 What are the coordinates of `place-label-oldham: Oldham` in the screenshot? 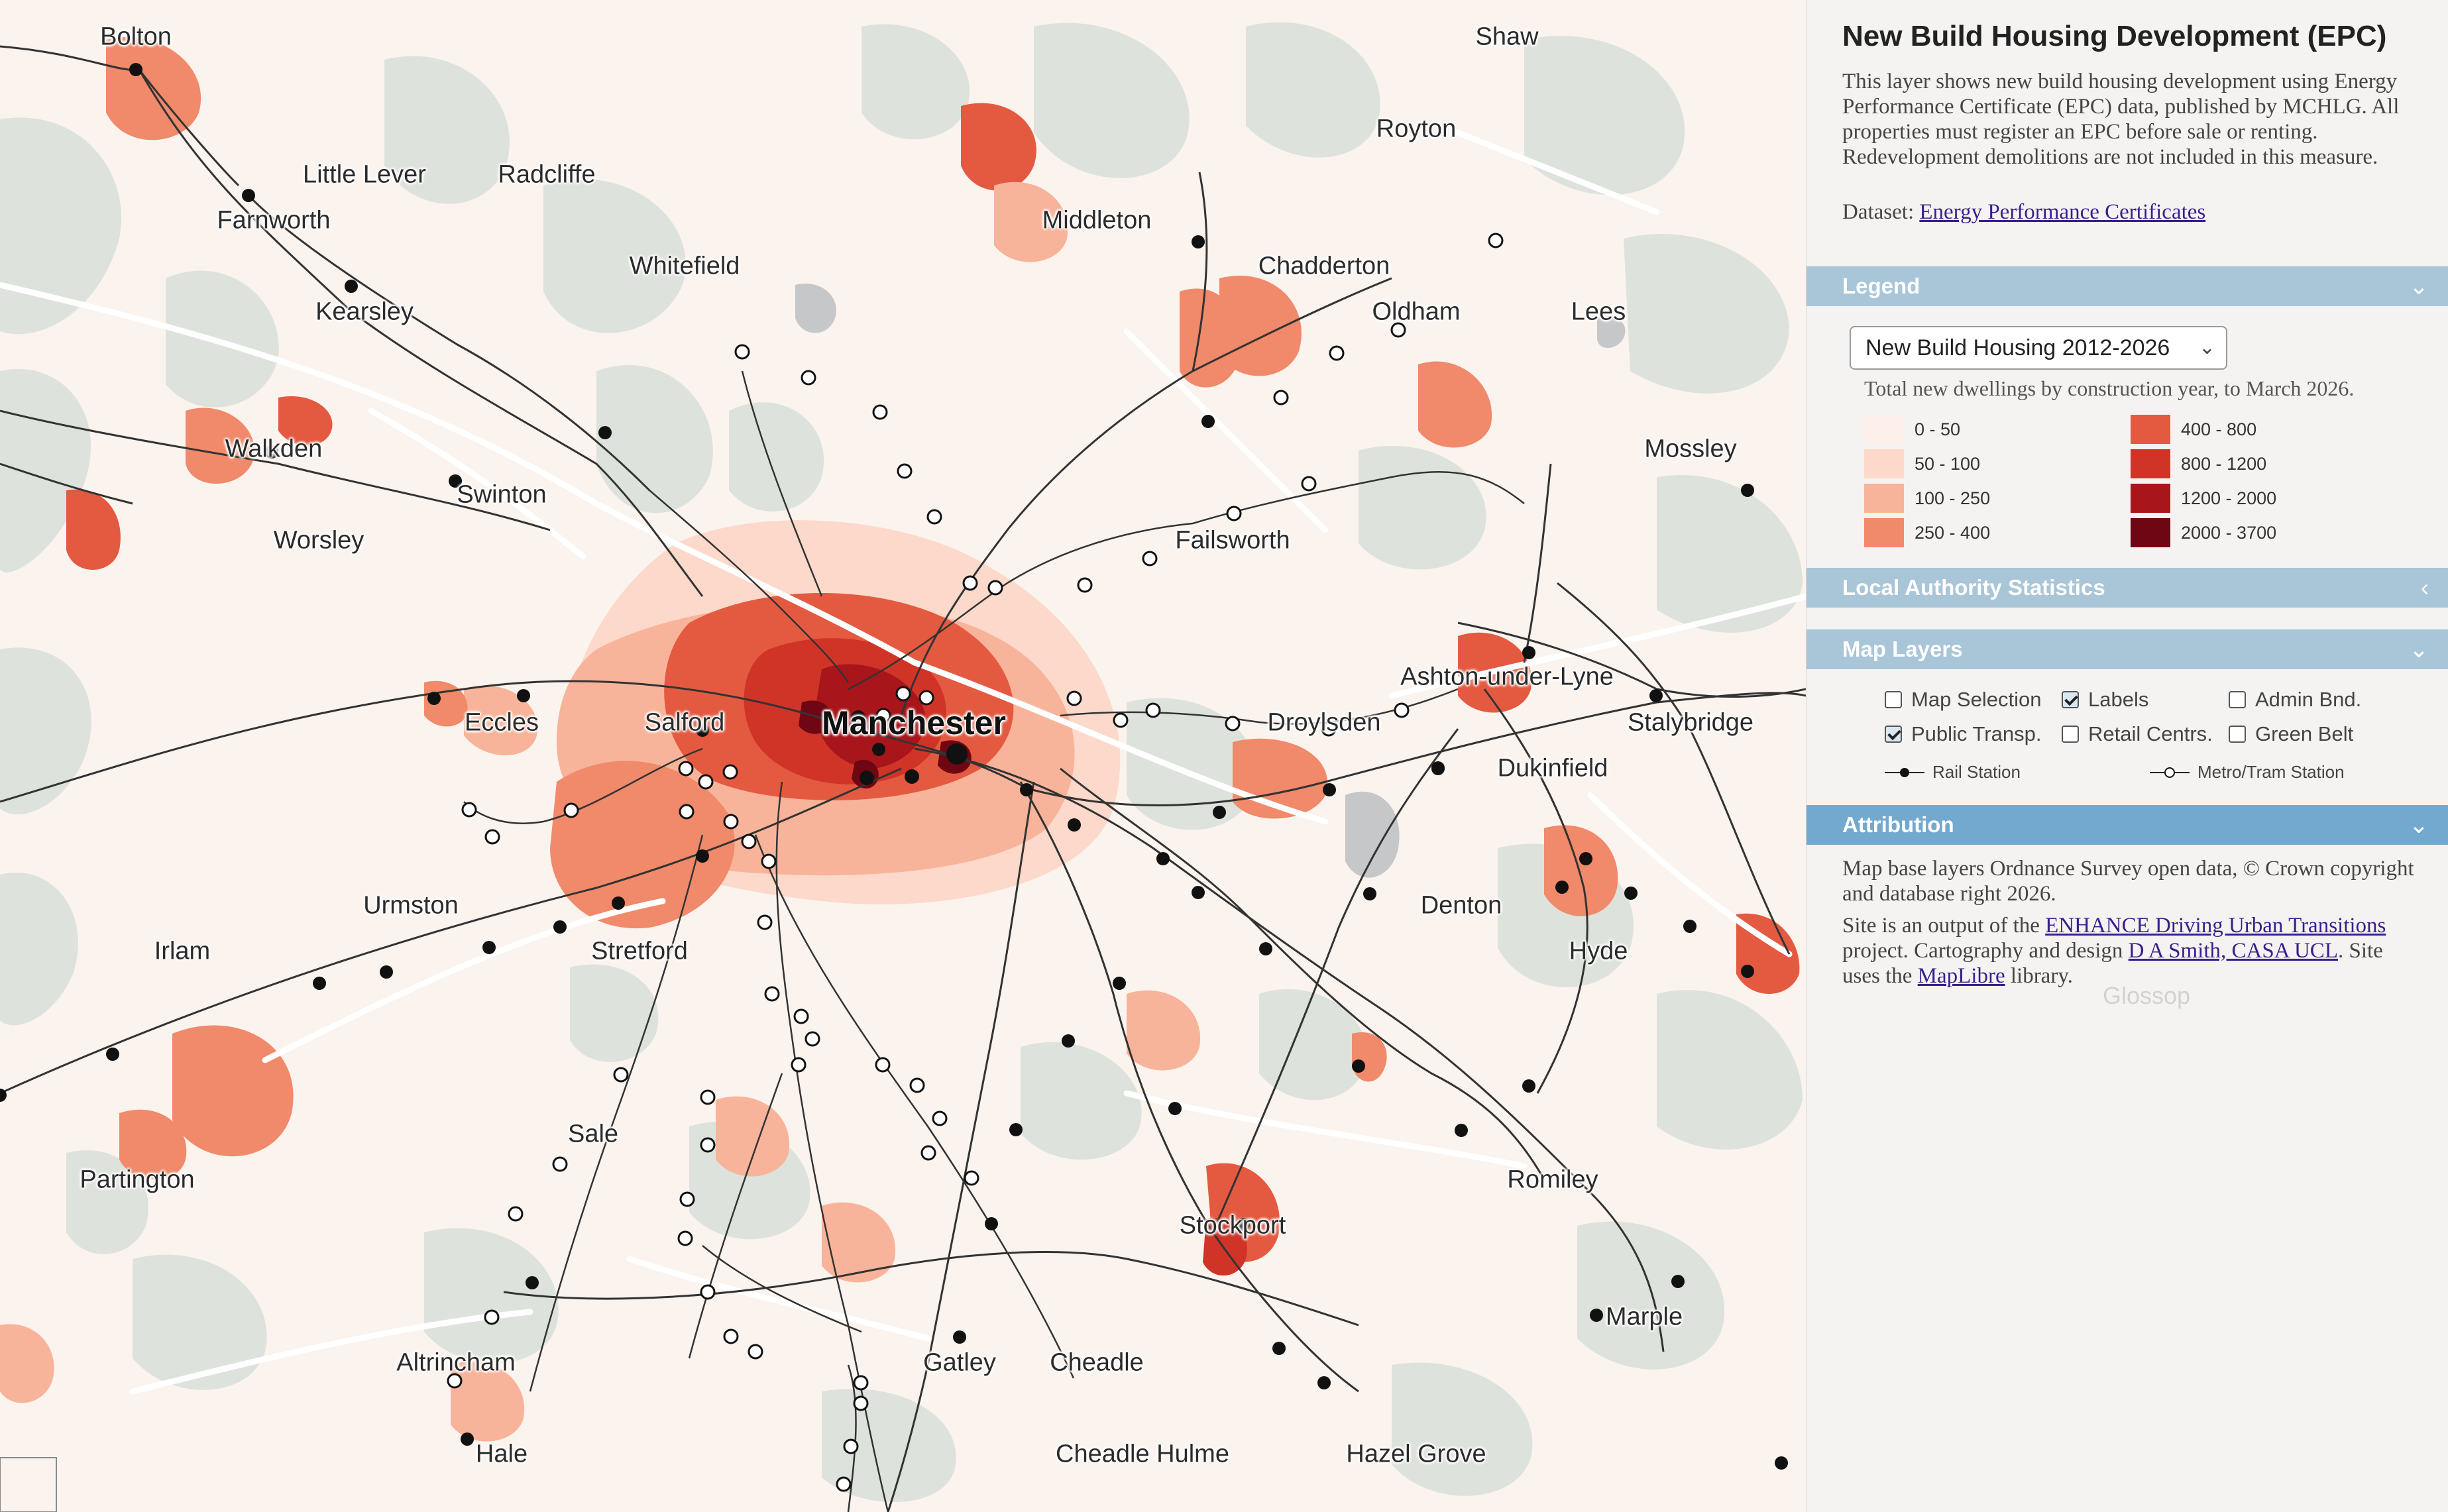 It's located at (1416, 311).